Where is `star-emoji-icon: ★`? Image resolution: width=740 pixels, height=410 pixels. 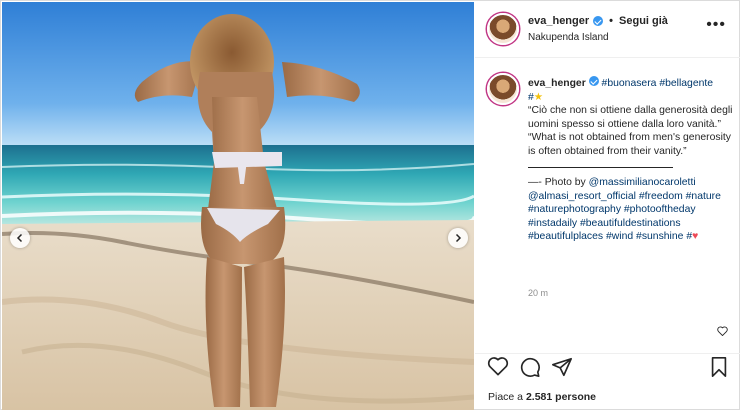
star-emoji-icon: ★ is located at coordinates (538, 97).